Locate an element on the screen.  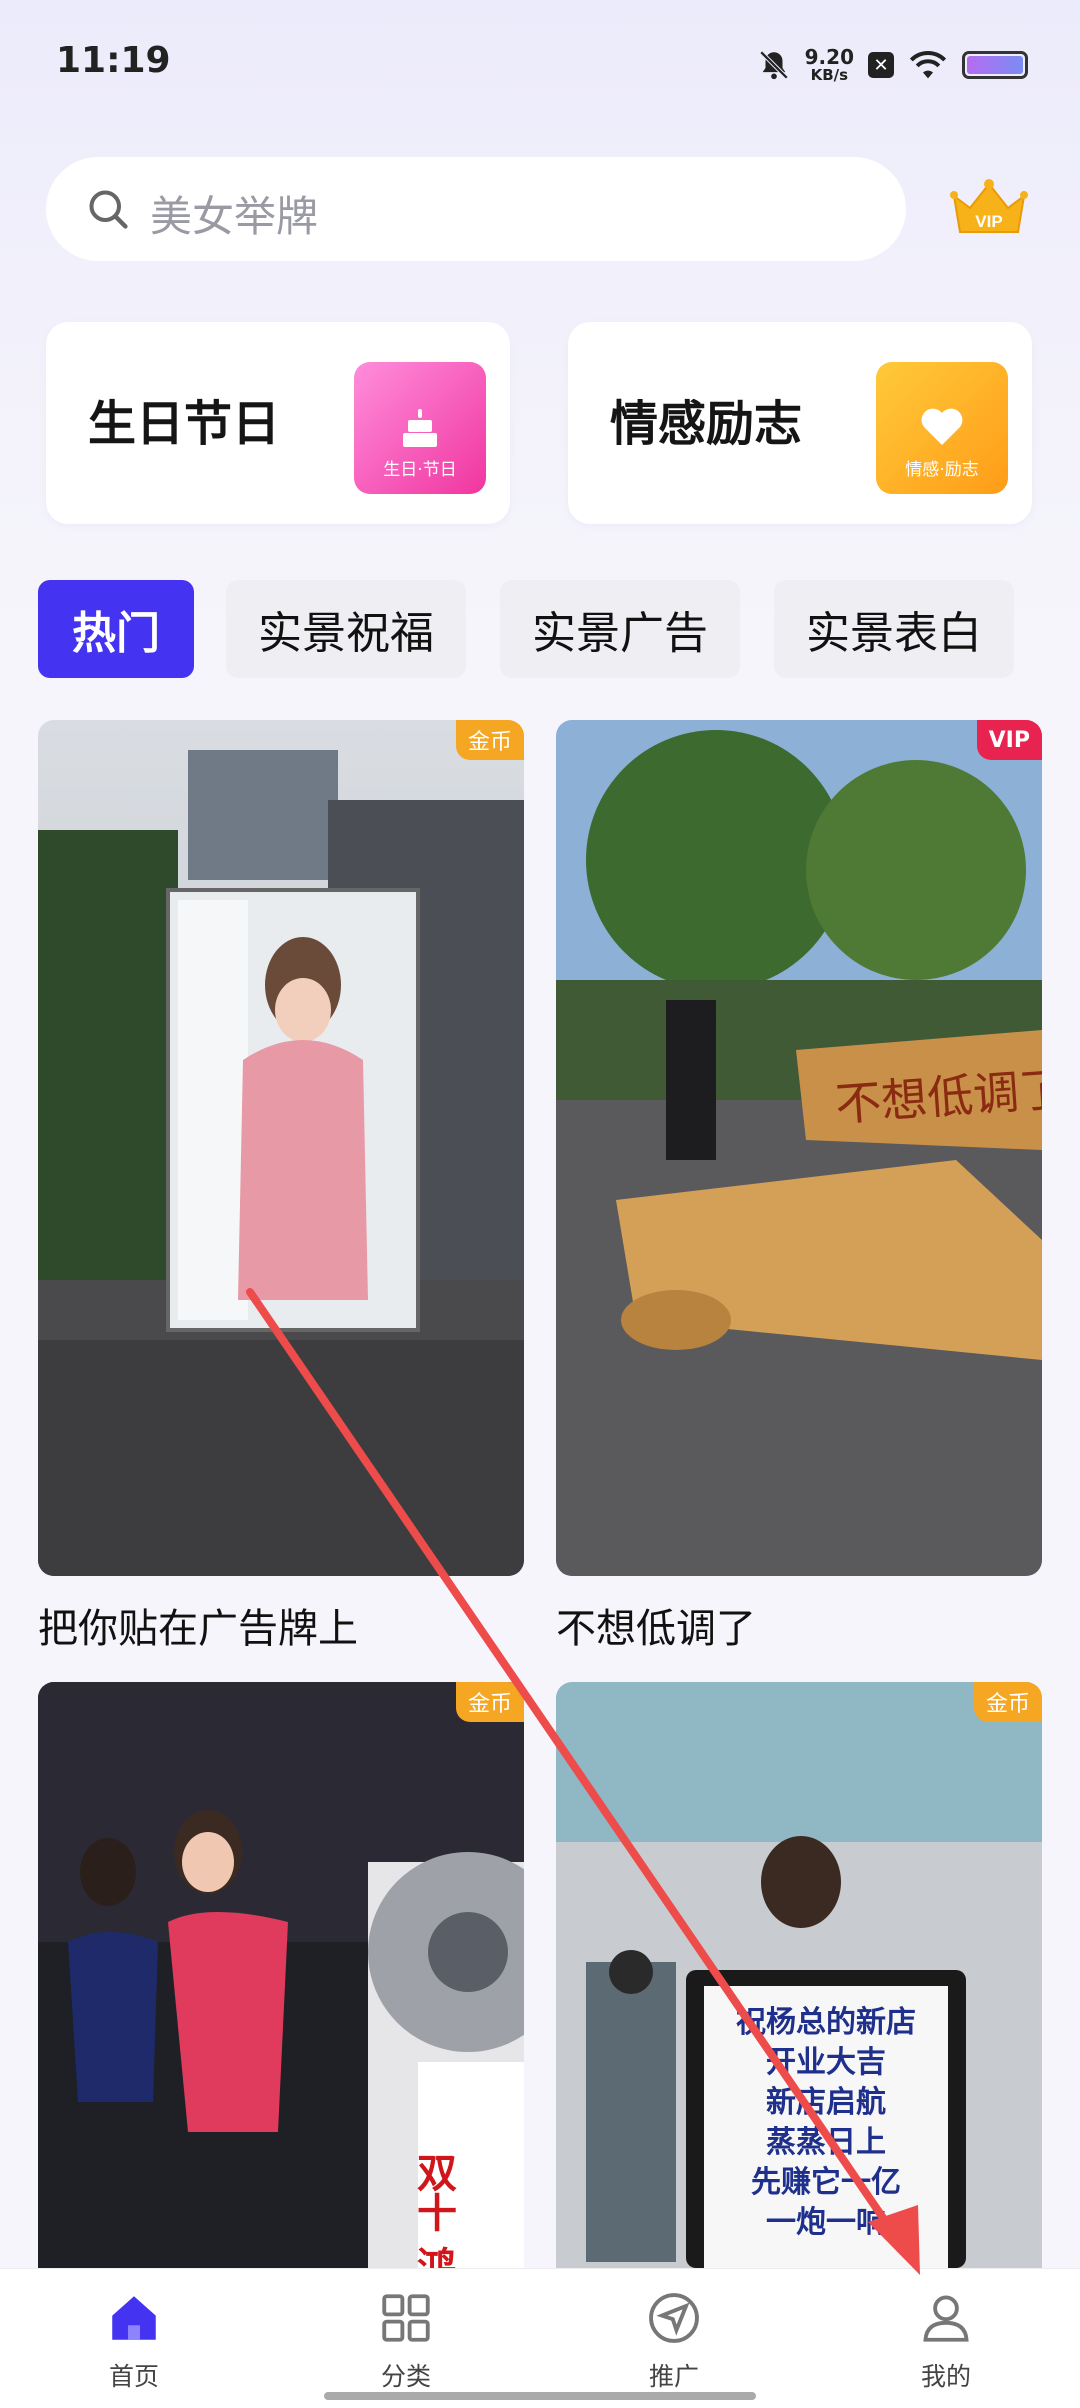
nav-category: 分类 is located at coordinates (406, 2344).